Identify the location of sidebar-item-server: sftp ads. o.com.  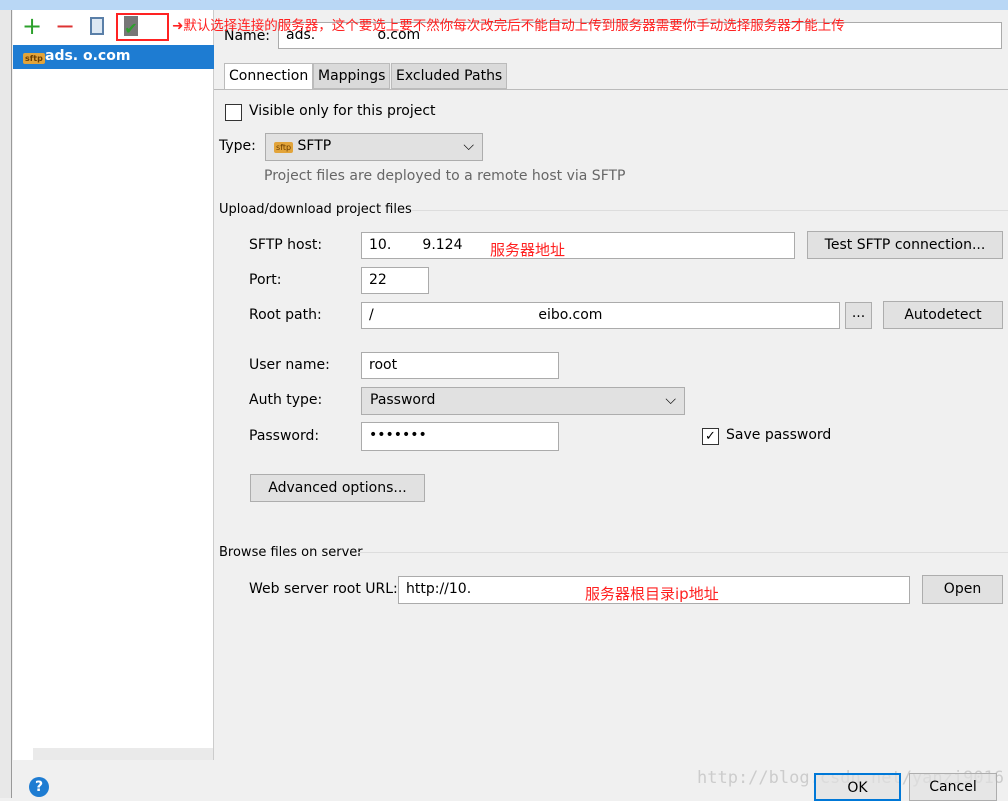
(113, 57).